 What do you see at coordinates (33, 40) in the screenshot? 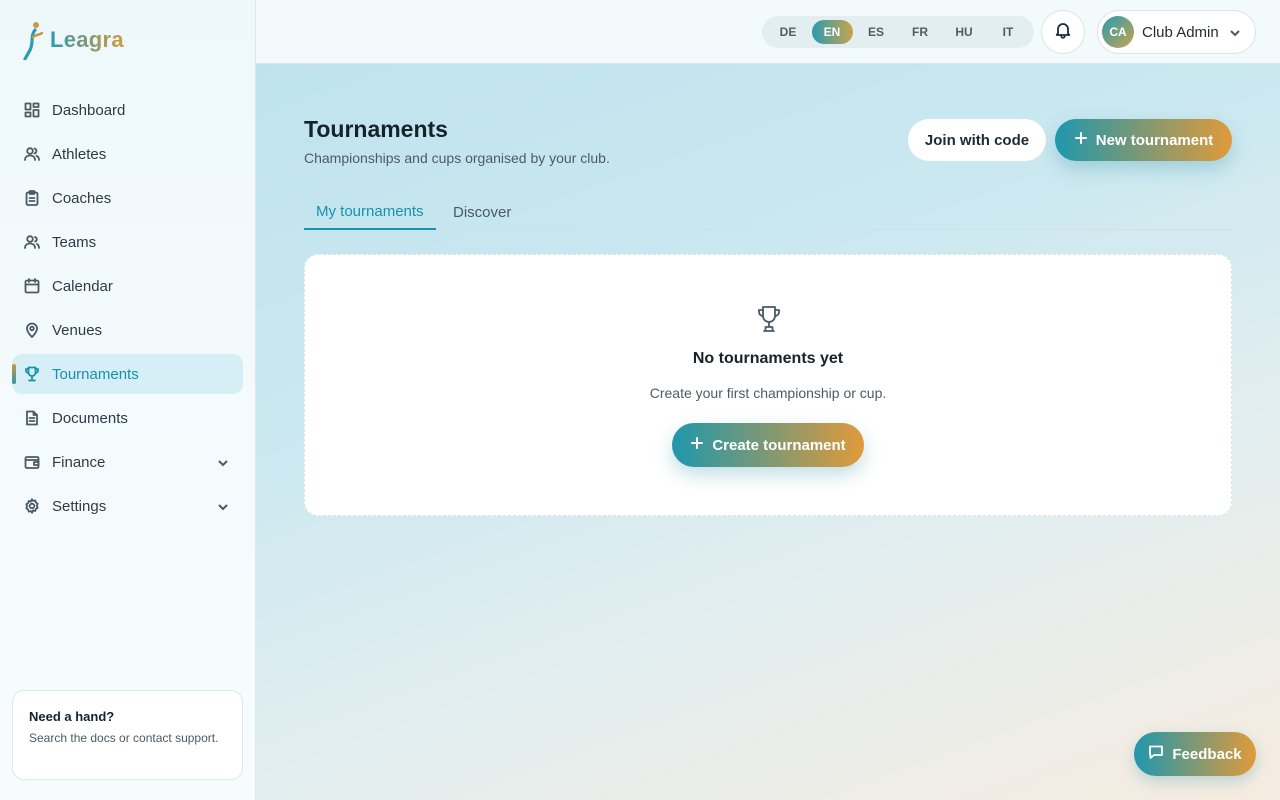
I see `leagra-logo-icon` at bounding box center [33, 40].